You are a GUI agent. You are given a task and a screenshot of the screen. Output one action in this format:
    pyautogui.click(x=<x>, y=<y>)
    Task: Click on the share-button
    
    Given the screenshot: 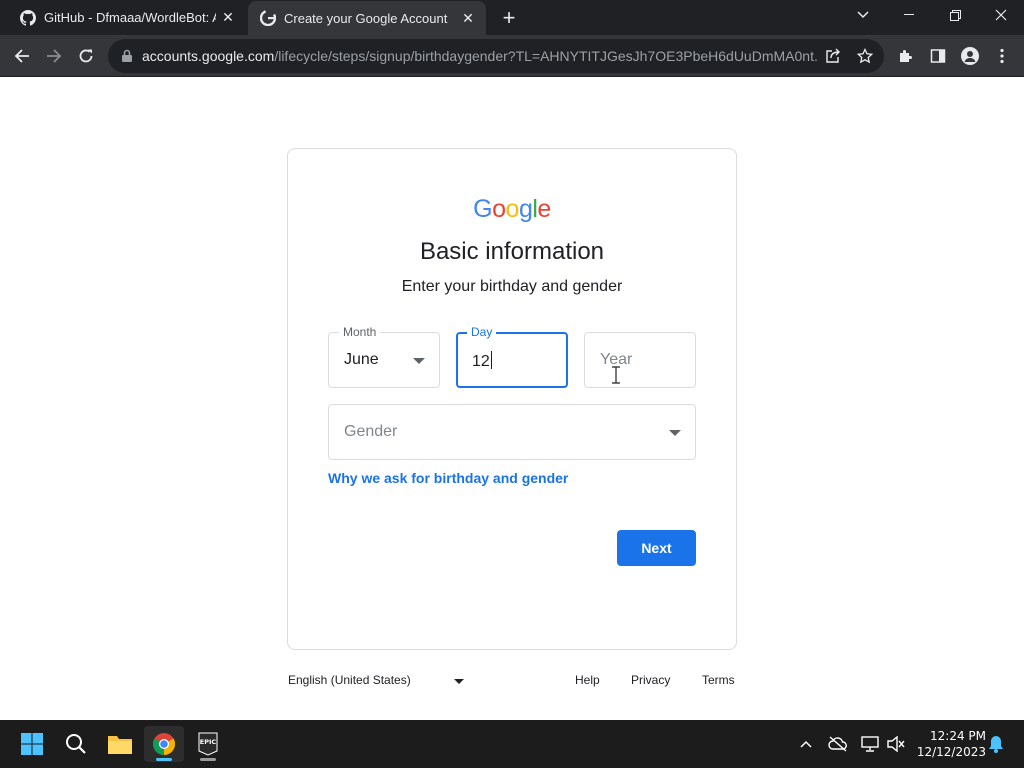 What is the action you would take?
    pyautogui.click(x=833, y=56)
    